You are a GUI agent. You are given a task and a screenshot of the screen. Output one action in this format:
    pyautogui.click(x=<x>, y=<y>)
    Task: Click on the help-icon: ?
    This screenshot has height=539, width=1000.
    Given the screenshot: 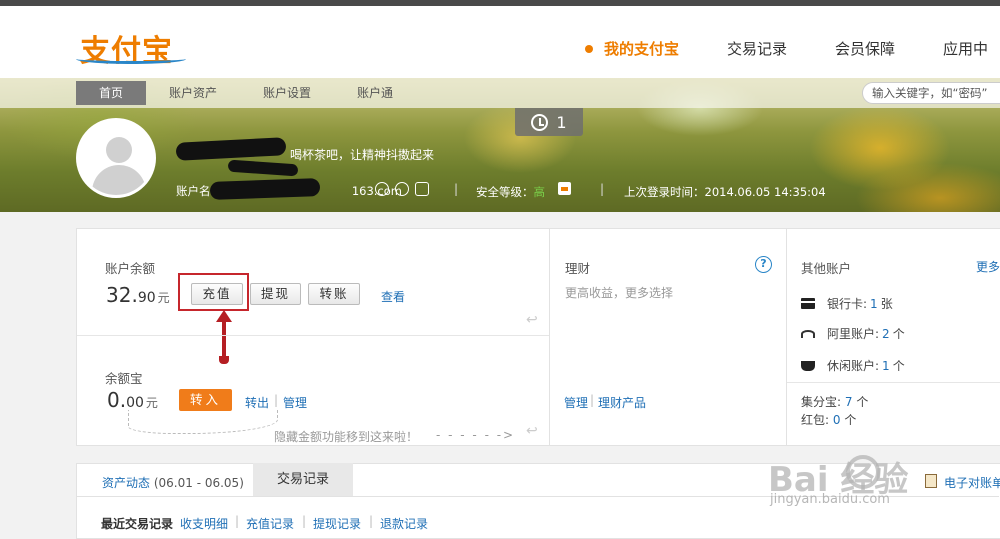 What is the action you would take?
    pyautogui.click(x=763, y=264)
    